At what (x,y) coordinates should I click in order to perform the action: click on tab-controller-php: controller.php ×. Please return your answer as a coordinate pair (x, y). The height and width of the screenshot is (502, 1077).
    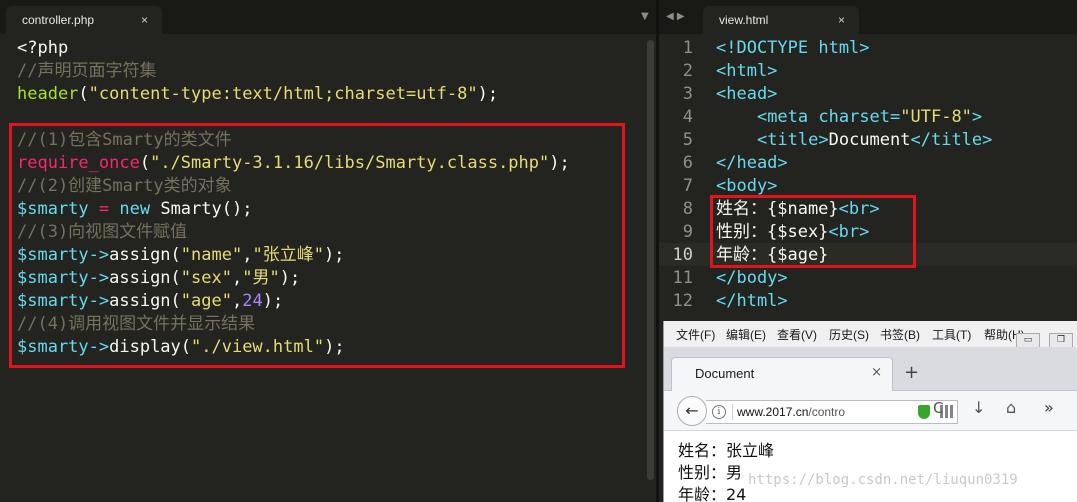
    Looking at the image, I should click on (84, 20).